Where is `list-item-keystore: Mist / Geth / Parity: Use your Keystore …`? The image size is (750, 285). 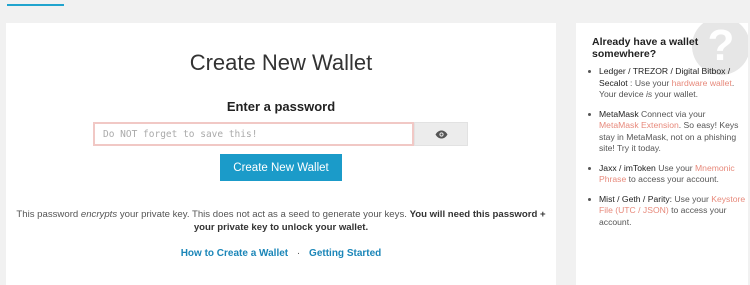 list-item-keystore: Mist / Geth / Parity: Use your Keystore … is located at coordinates (666, 211).